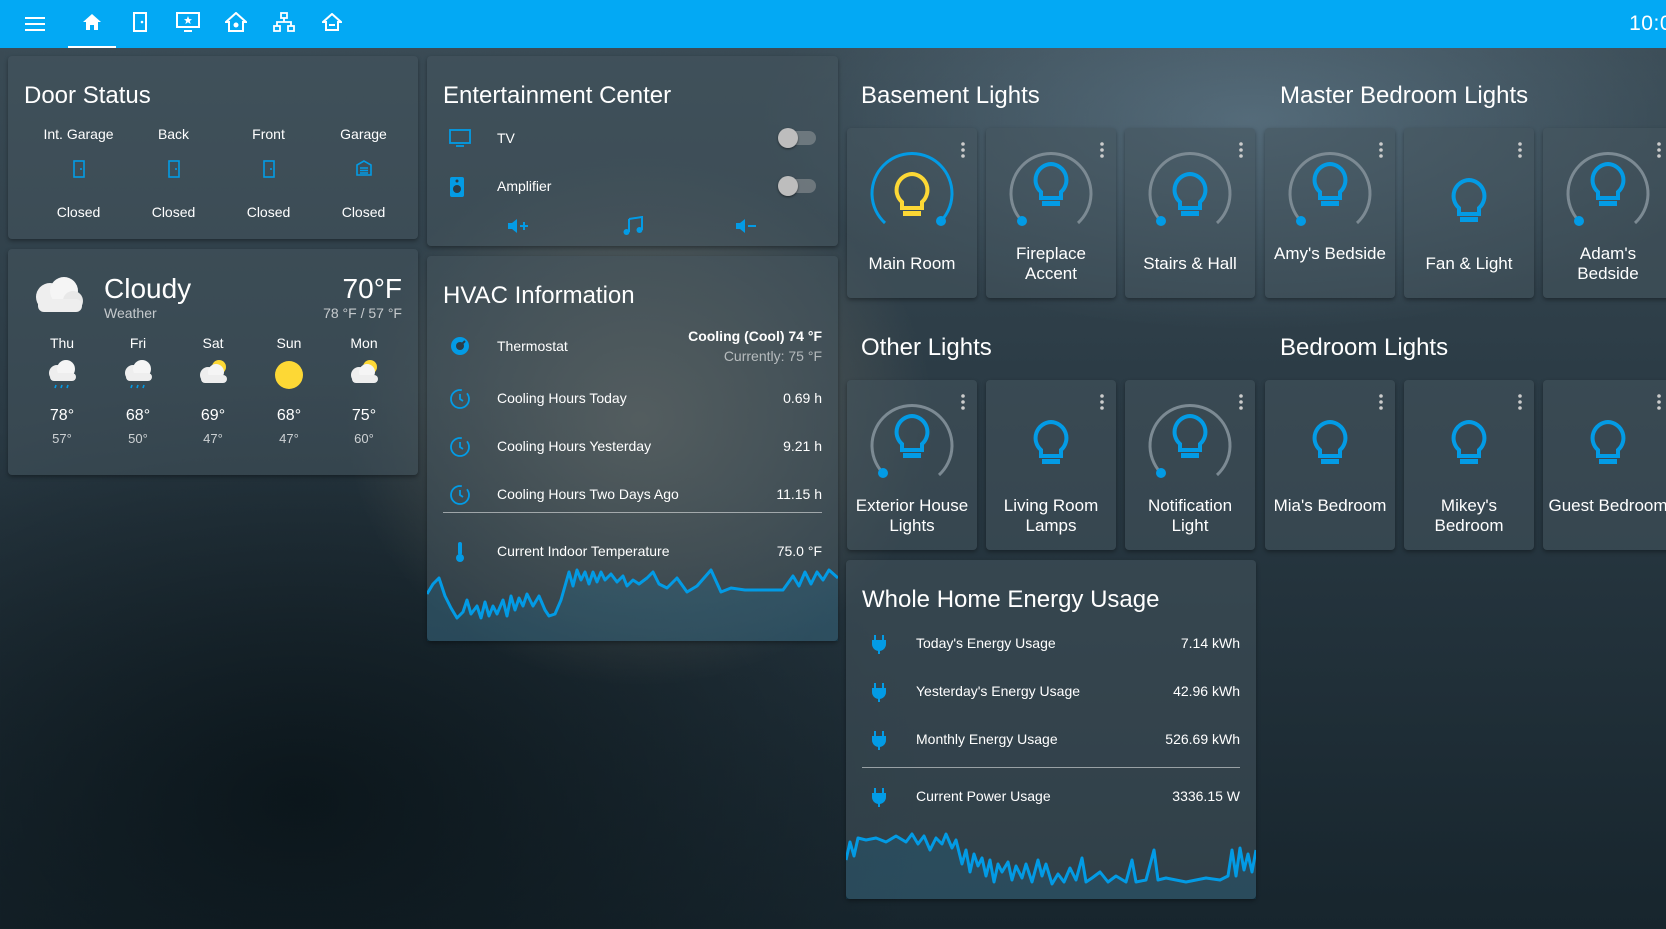 The height and width of the screenshot is (929, 1666). Describe the element at coordinates (797, 138) in the screenshot. I see `tv-toggle` at that location.